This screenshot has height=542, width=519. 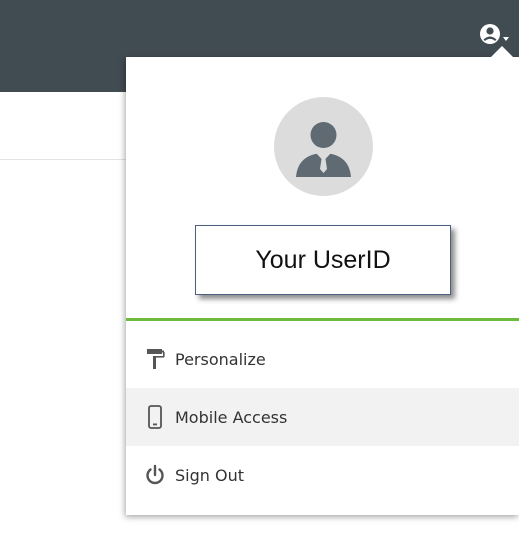 I want to click on page-divider, so click(x=64, y=159).